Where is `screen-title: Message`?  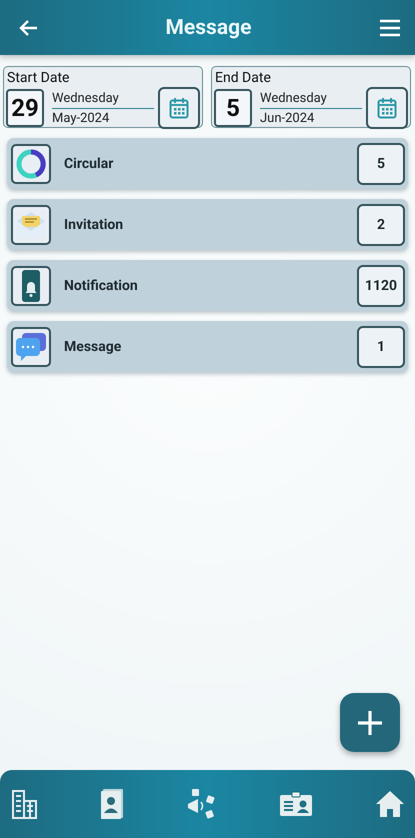
screen-title: Message is located at coordinates (209, 28).